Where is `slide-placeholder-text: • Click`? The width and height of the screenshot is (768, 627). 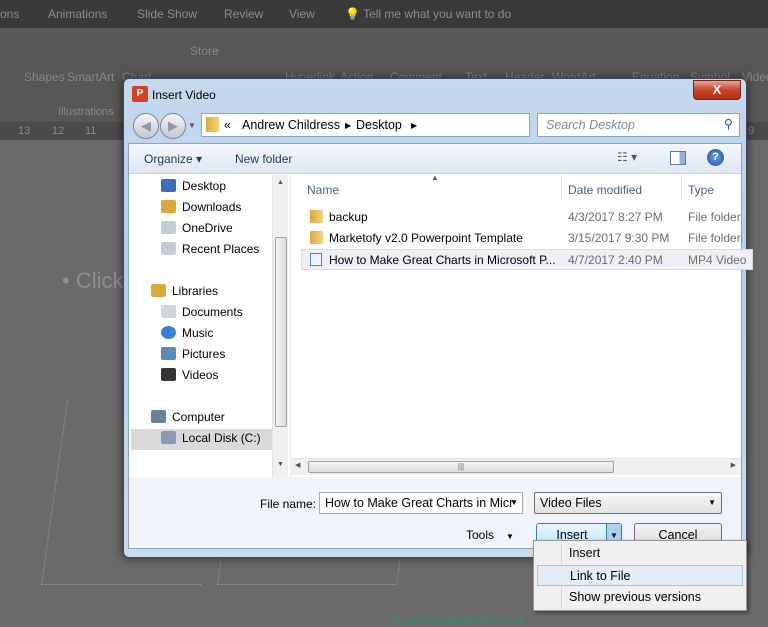
slide-placeholder-text: • Click is located at coordinates (92, 281).